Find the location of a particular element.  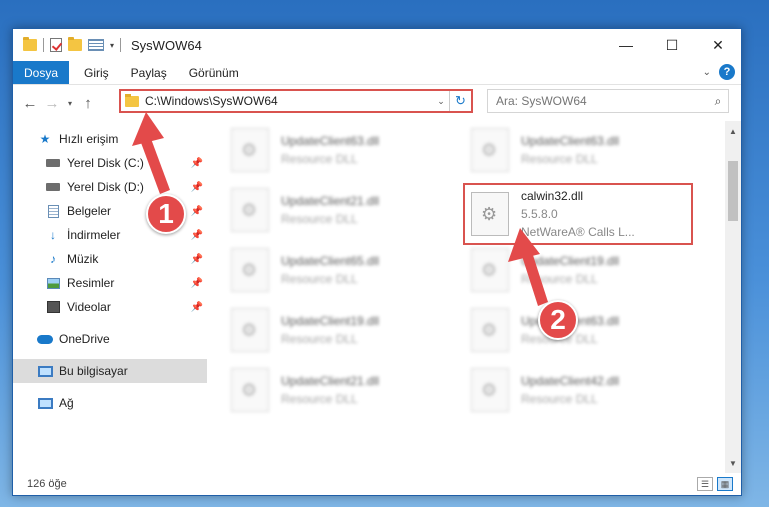

file-name: UpdateClient19.dll is located at coordinates (330, 321).